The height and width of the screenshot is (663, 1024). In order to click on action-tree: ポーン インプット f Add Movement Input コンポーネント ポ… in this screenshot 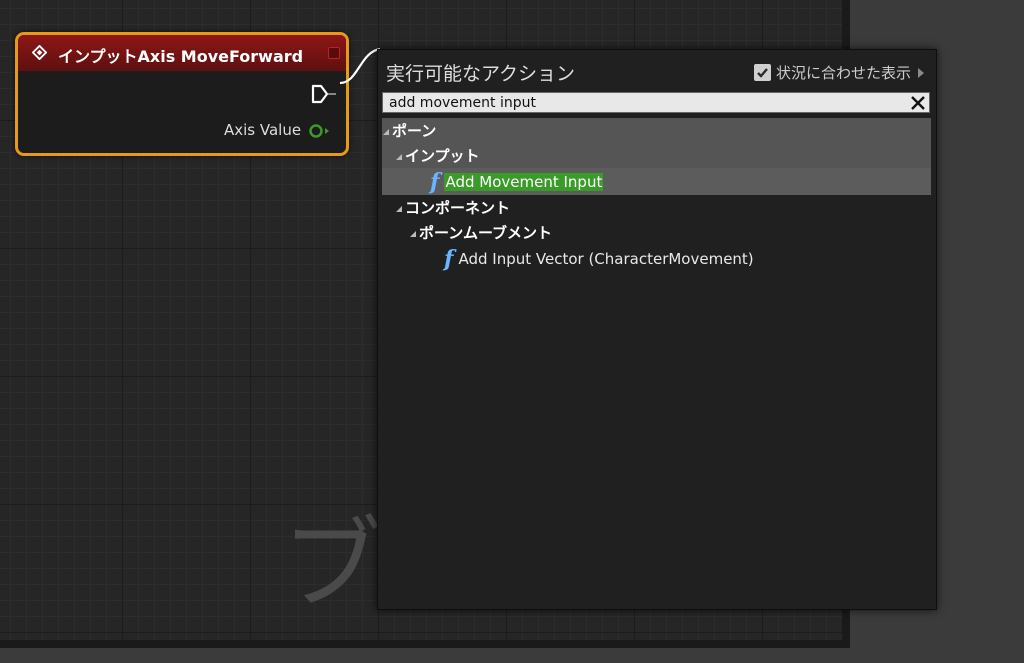, I will do `click(656, 195)`.